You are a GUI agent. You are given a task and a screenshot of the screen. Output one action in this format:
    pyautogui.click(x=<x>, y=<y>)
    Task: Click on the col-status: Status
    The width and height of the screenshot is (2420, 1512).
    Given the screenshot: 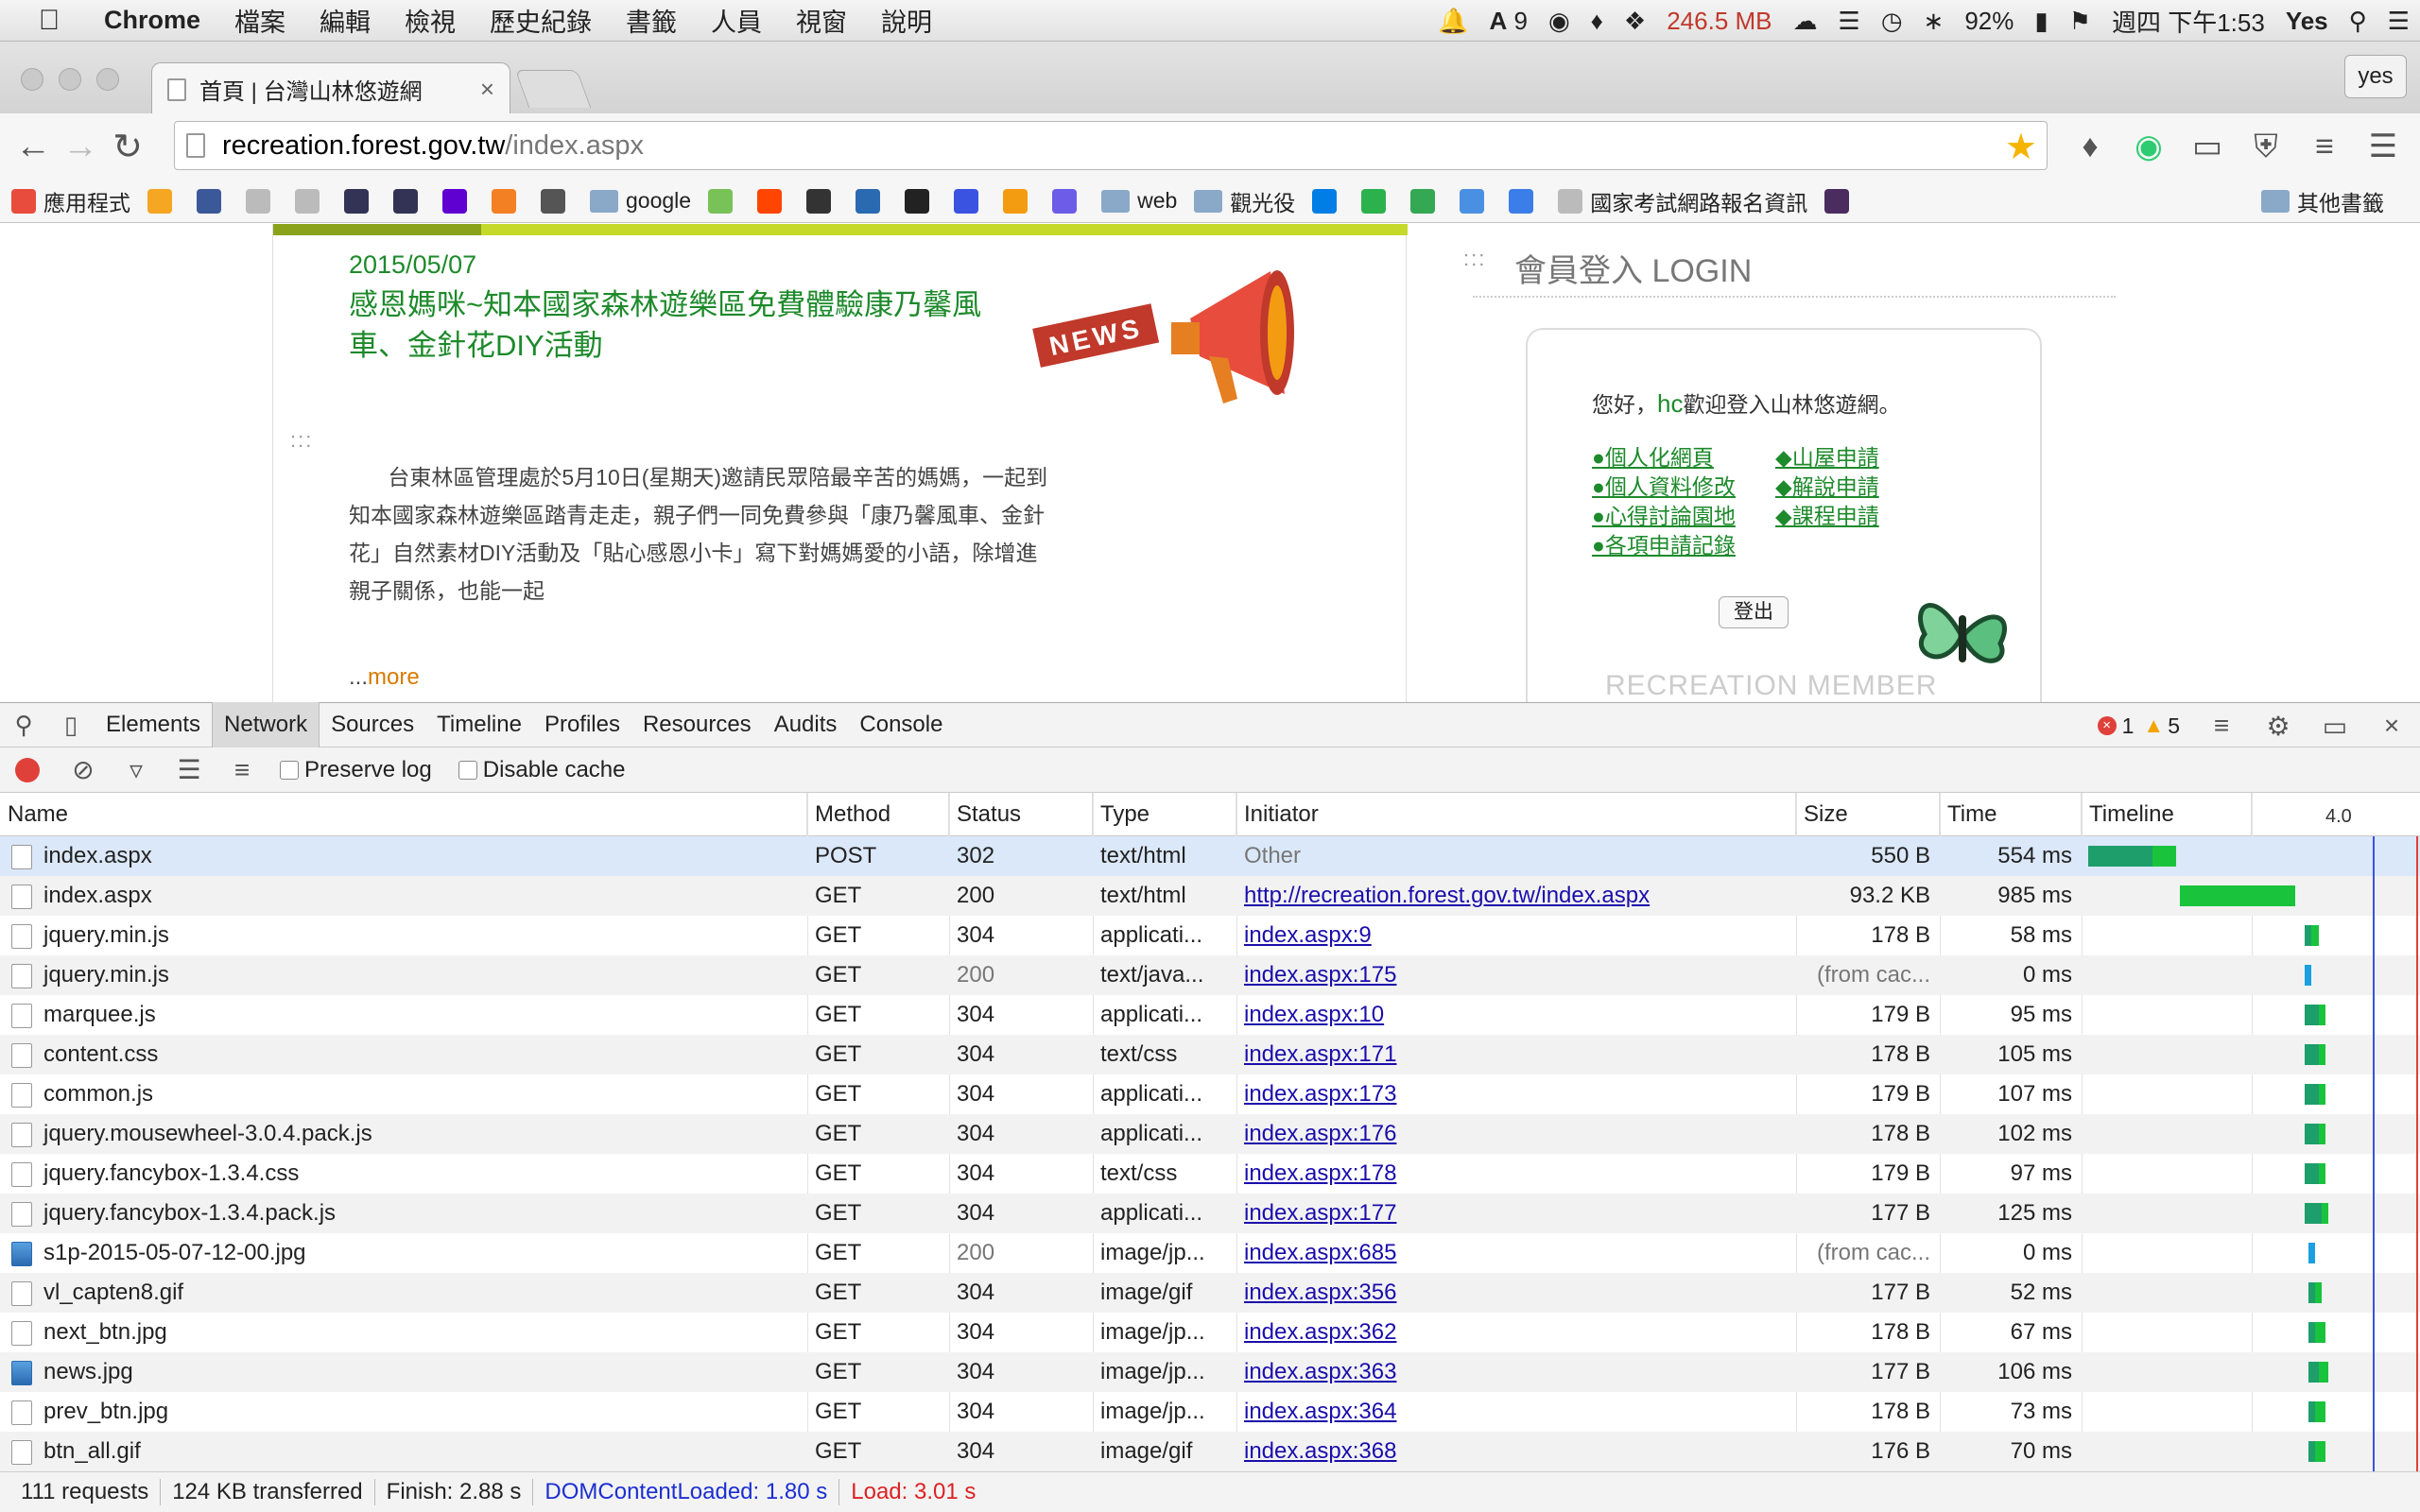 What is the action you would take?
    pyautogui.click(x=1021, y=814)
    